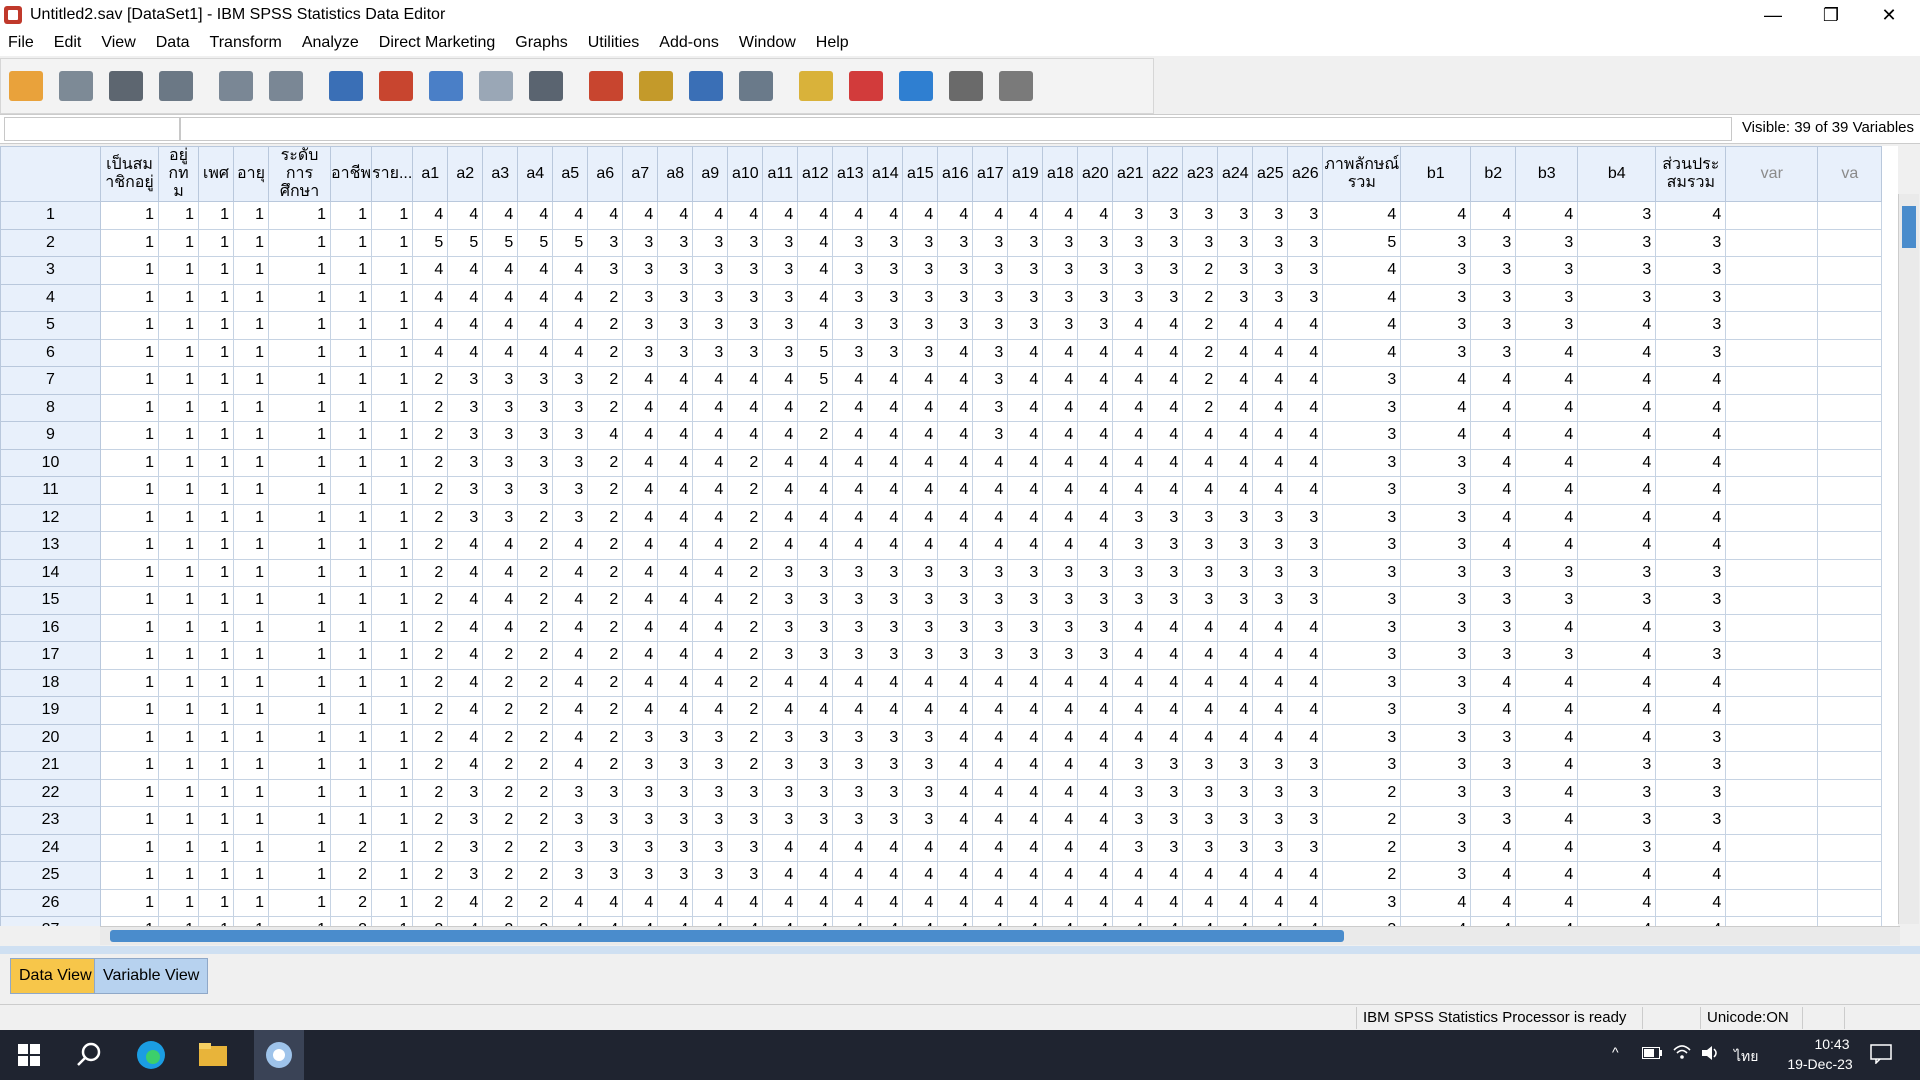 This screenshot has height=1080, width=1920. What do you see at coordinates (465, 242) in the screenshot?
I see `data-cell: 5` at bounding box center [465, 242].